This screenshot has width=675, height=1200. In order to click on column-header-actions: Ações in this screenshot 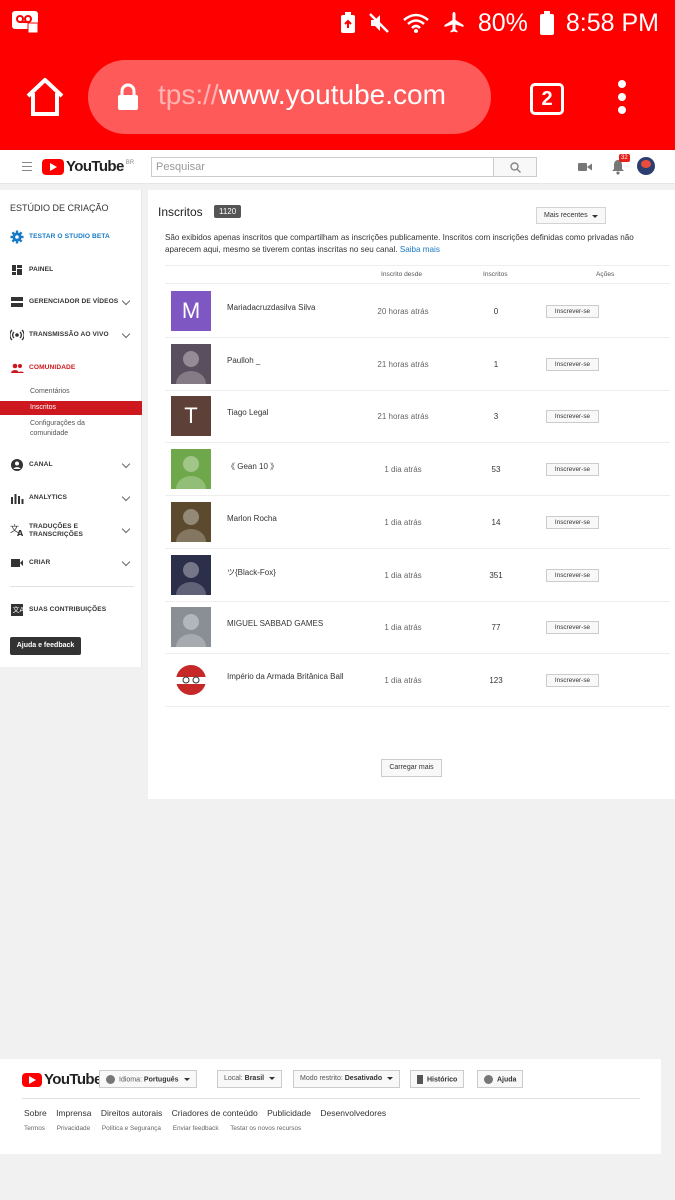, I will do `click(605, 274)`.